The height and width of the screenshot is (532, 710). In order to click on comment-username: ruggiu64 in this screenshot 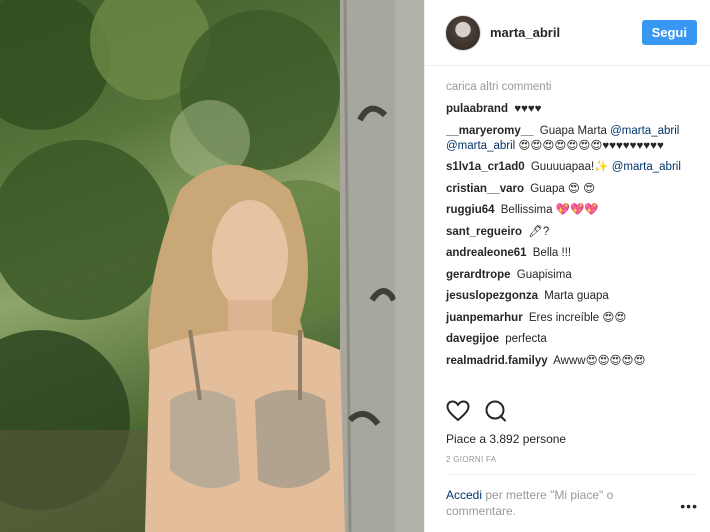, I will do `click(470, 210)`.